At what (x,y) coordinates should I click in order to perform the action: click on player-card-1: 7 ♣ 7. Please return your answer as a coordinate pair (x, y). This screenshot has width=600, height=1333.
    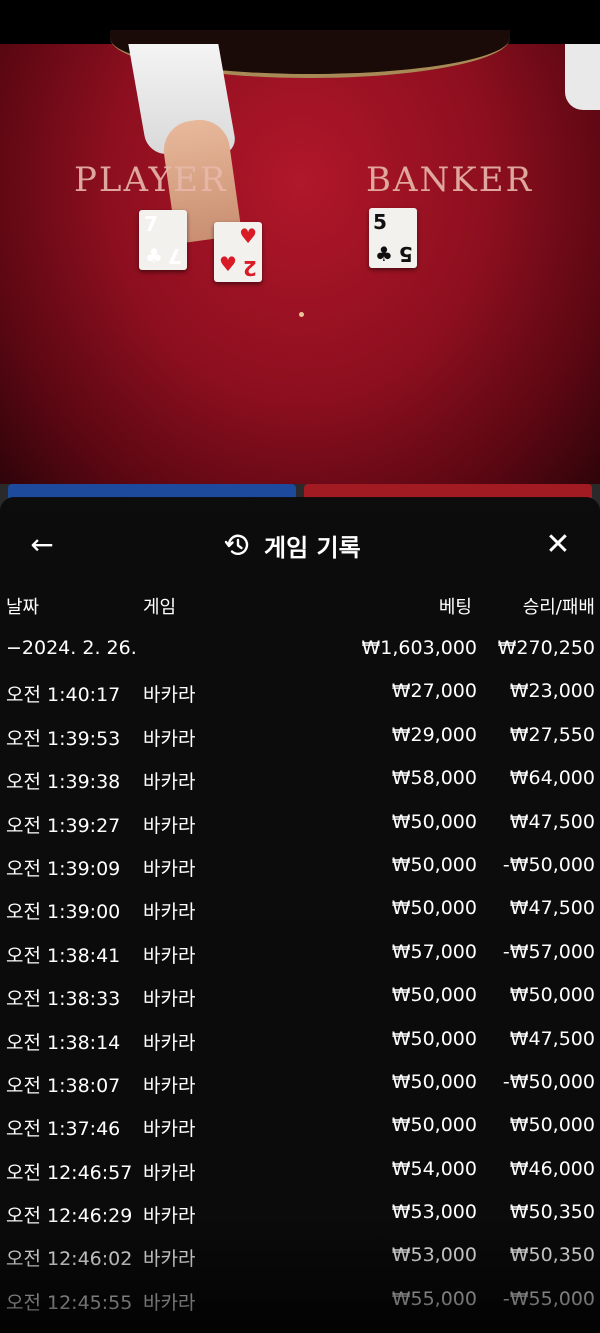
    Looking at the image, I should click on (163, 240).